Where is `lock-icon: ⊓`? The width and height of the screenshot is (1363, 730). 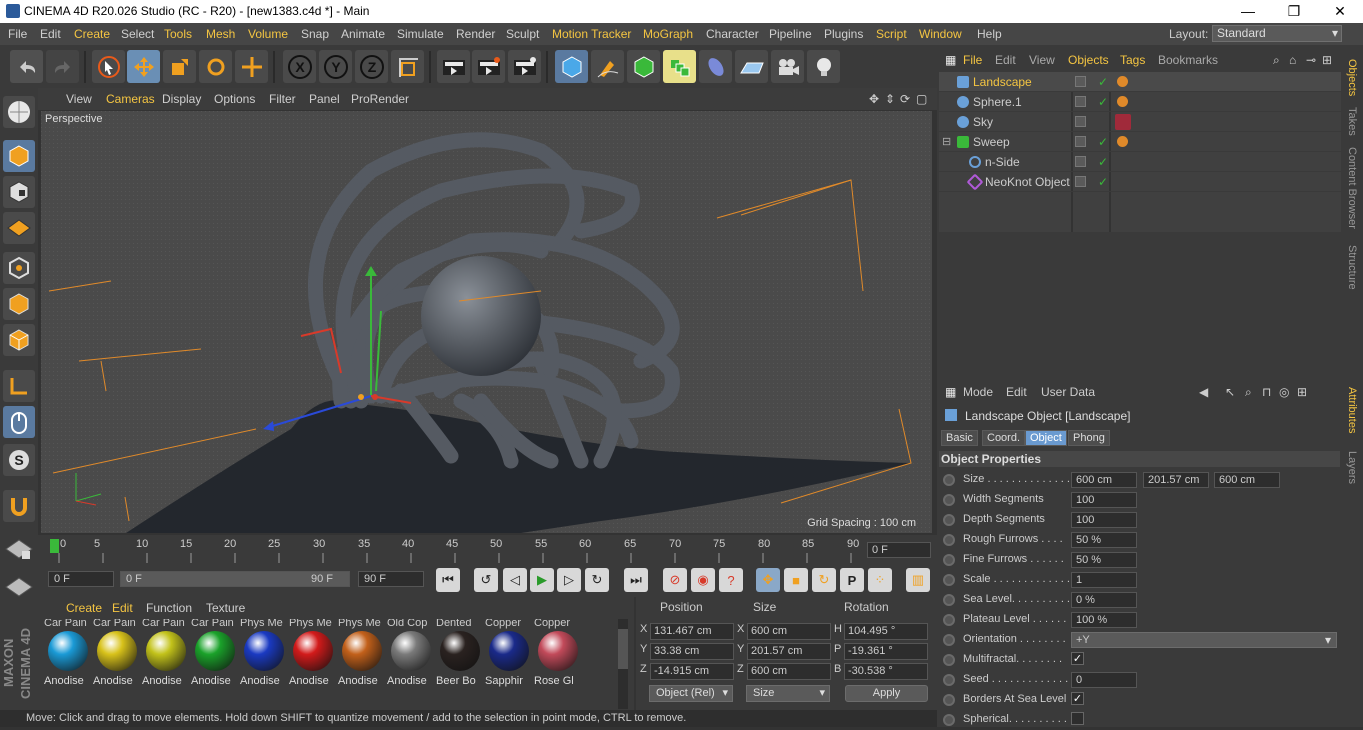 lock-icon: ⊓ is located at coordinates (1266, 392).